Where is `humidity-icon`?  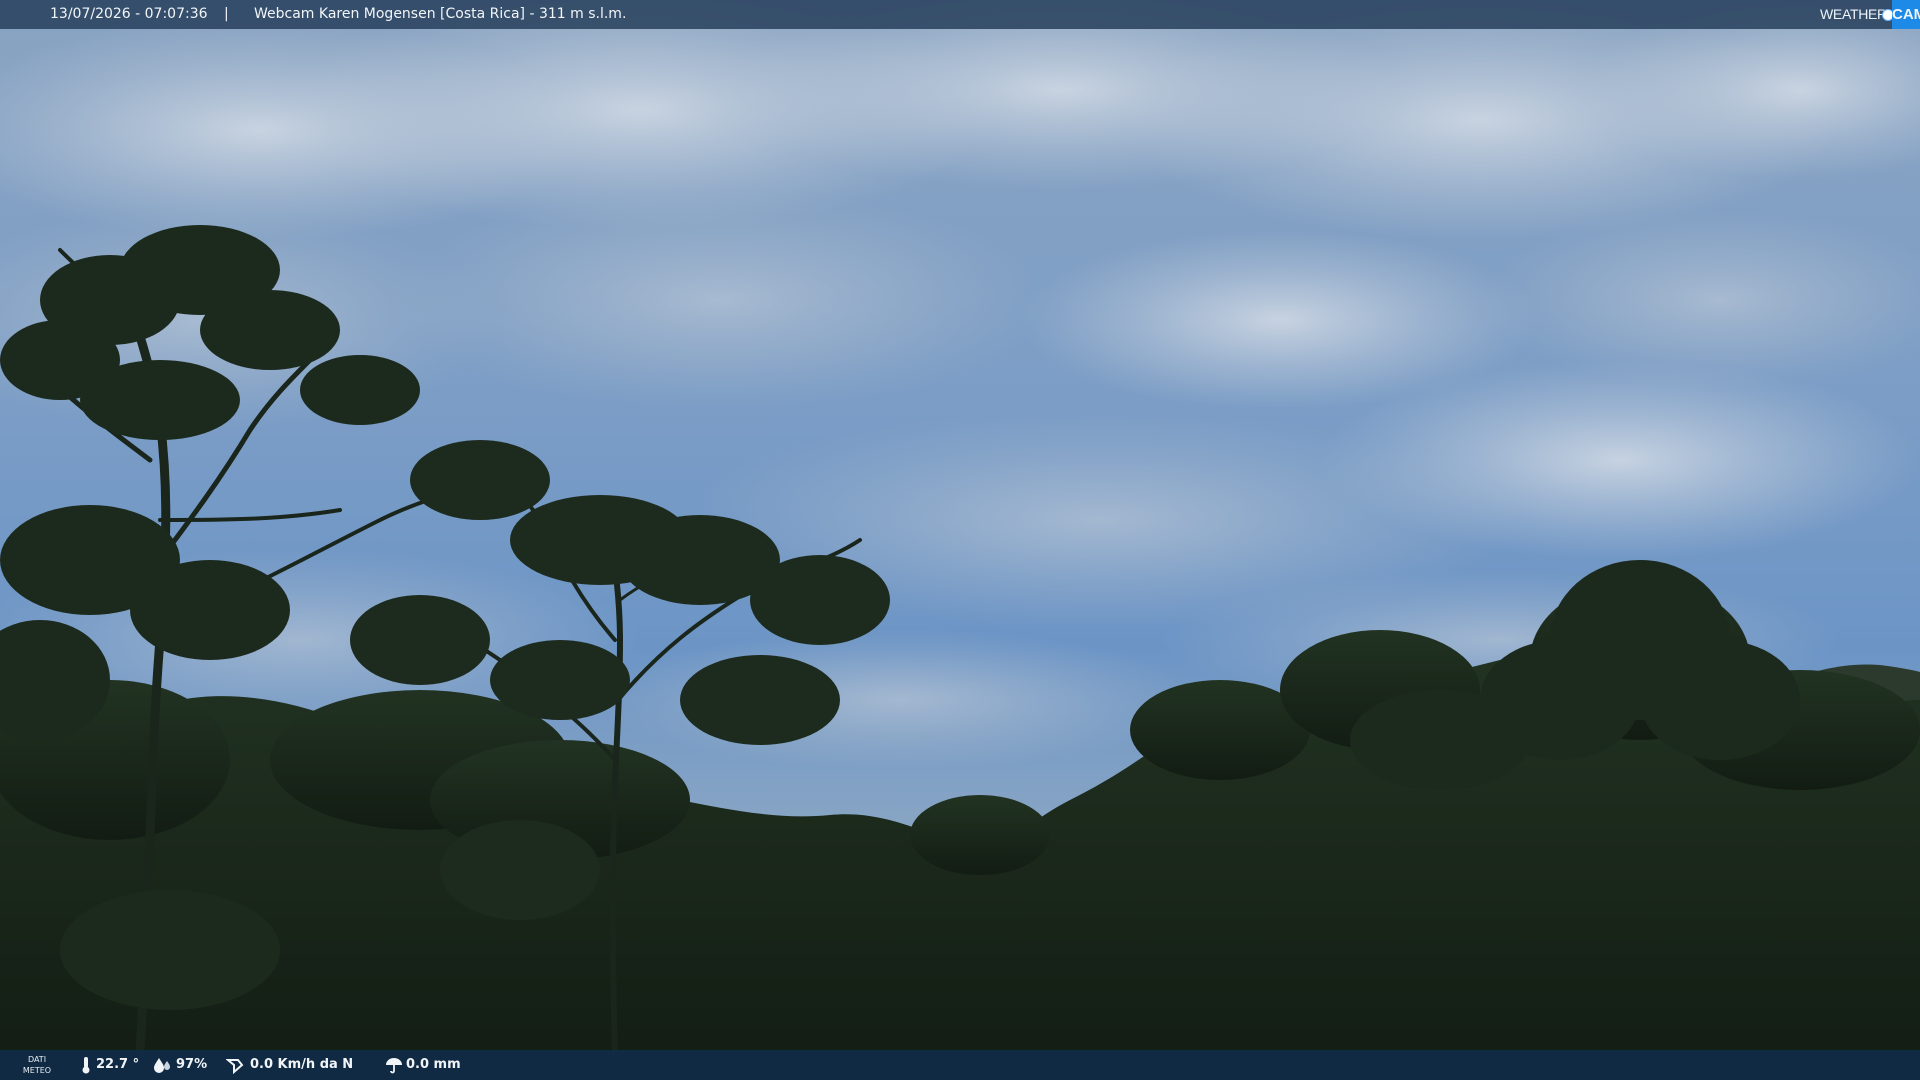
humidity-icon is located at coordinates (162, 1065).